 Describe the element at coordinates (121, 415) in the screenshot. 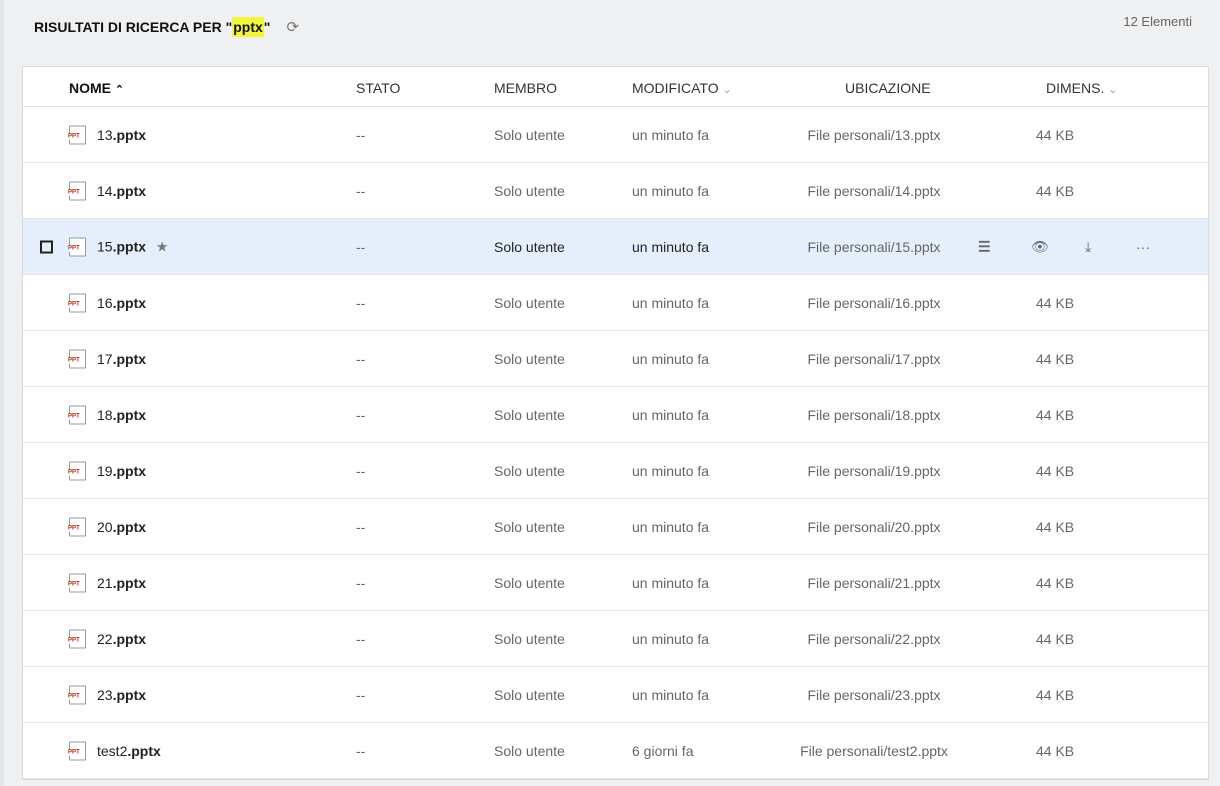

I see `file-name: 18.pptx` at that location.